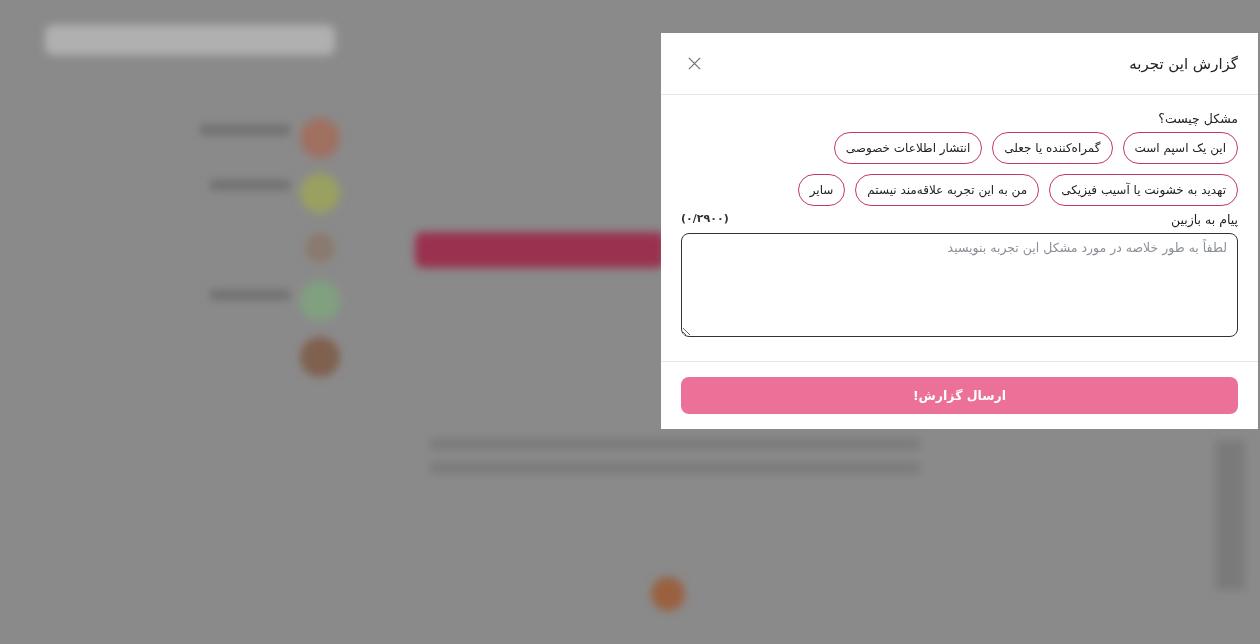  What do you see at coordinates (947, 190) in the screenshot?
I see `reason-chip: من به این تجربه علاقه‌مند نیستم` at bounding box center [947, 190].